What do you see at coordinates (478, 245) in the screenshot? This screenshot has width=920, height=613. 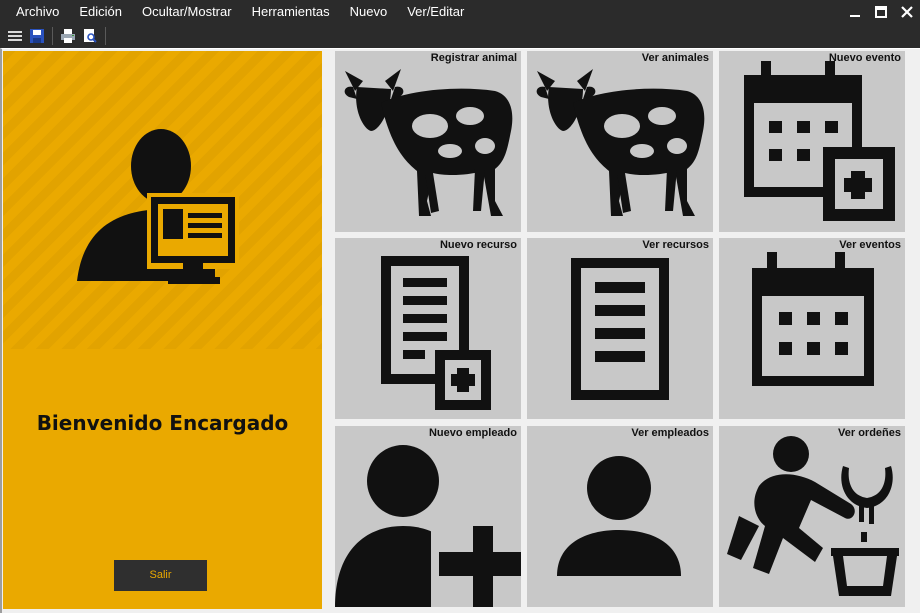 I see `tile-label: Nuevo recurso` at bounding box center [478, 245].